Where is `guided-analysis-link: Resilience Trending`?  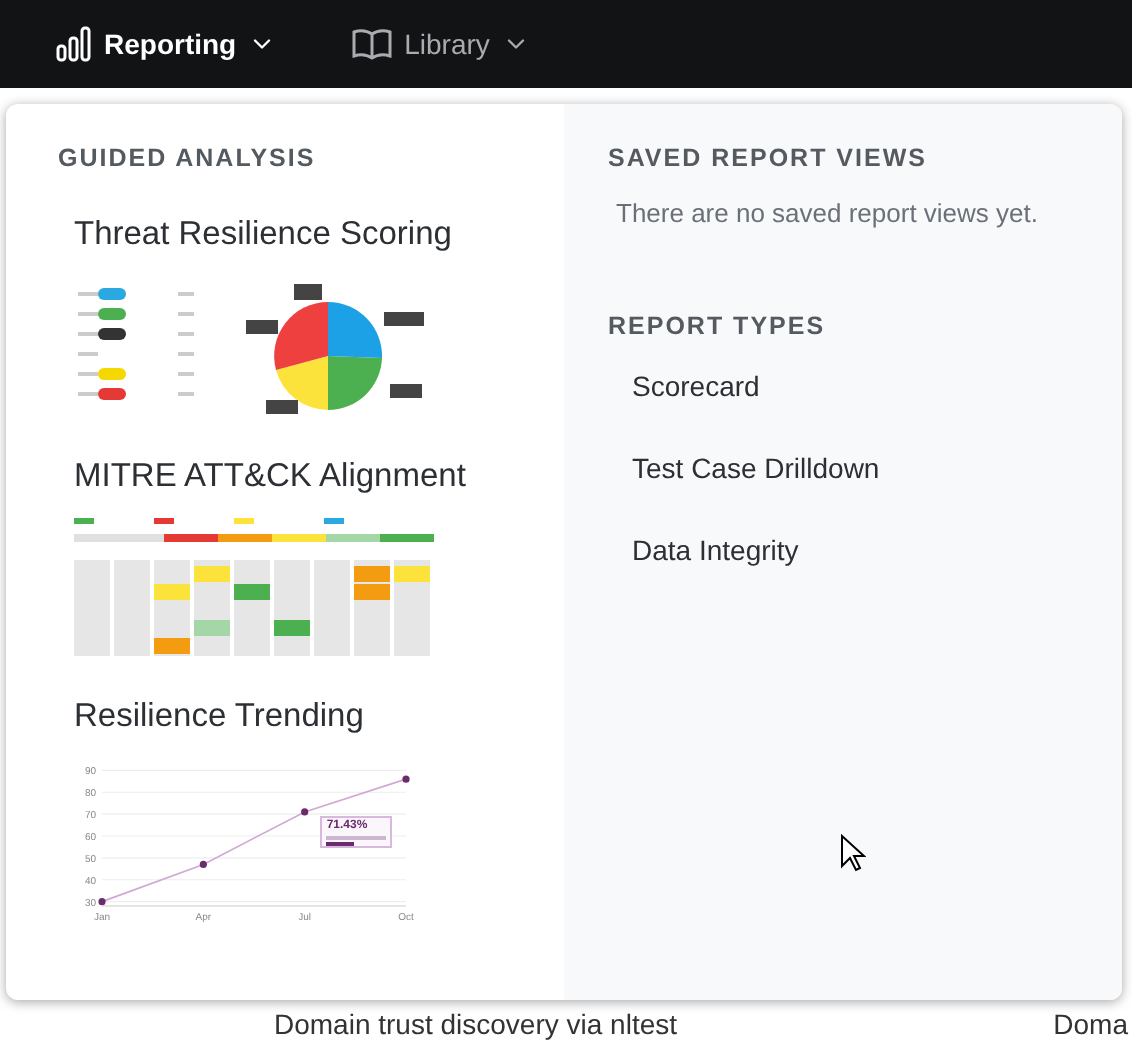
guided-analysis-link: Resilience Trending is located at coordinates (319, 717).